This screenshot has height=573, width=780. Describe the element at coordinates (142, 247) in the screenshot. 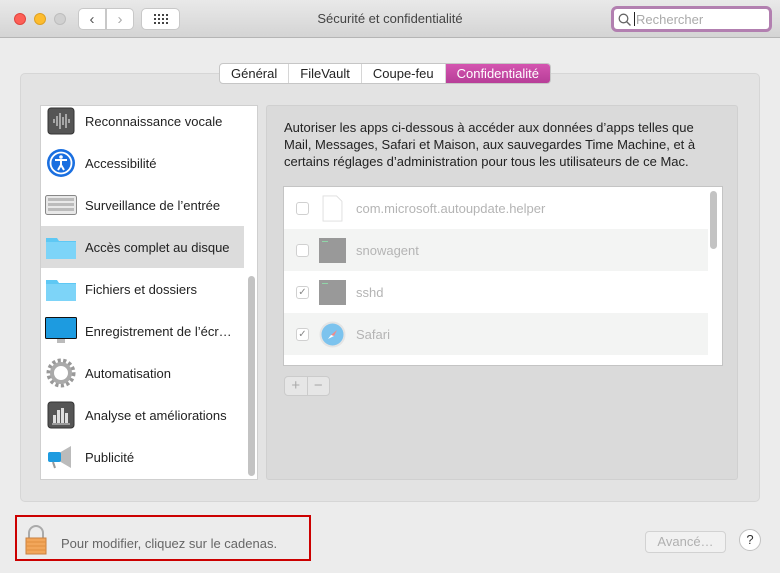

I see `sidebar-item-full-disk-access: Accès complet au disque` at that location.